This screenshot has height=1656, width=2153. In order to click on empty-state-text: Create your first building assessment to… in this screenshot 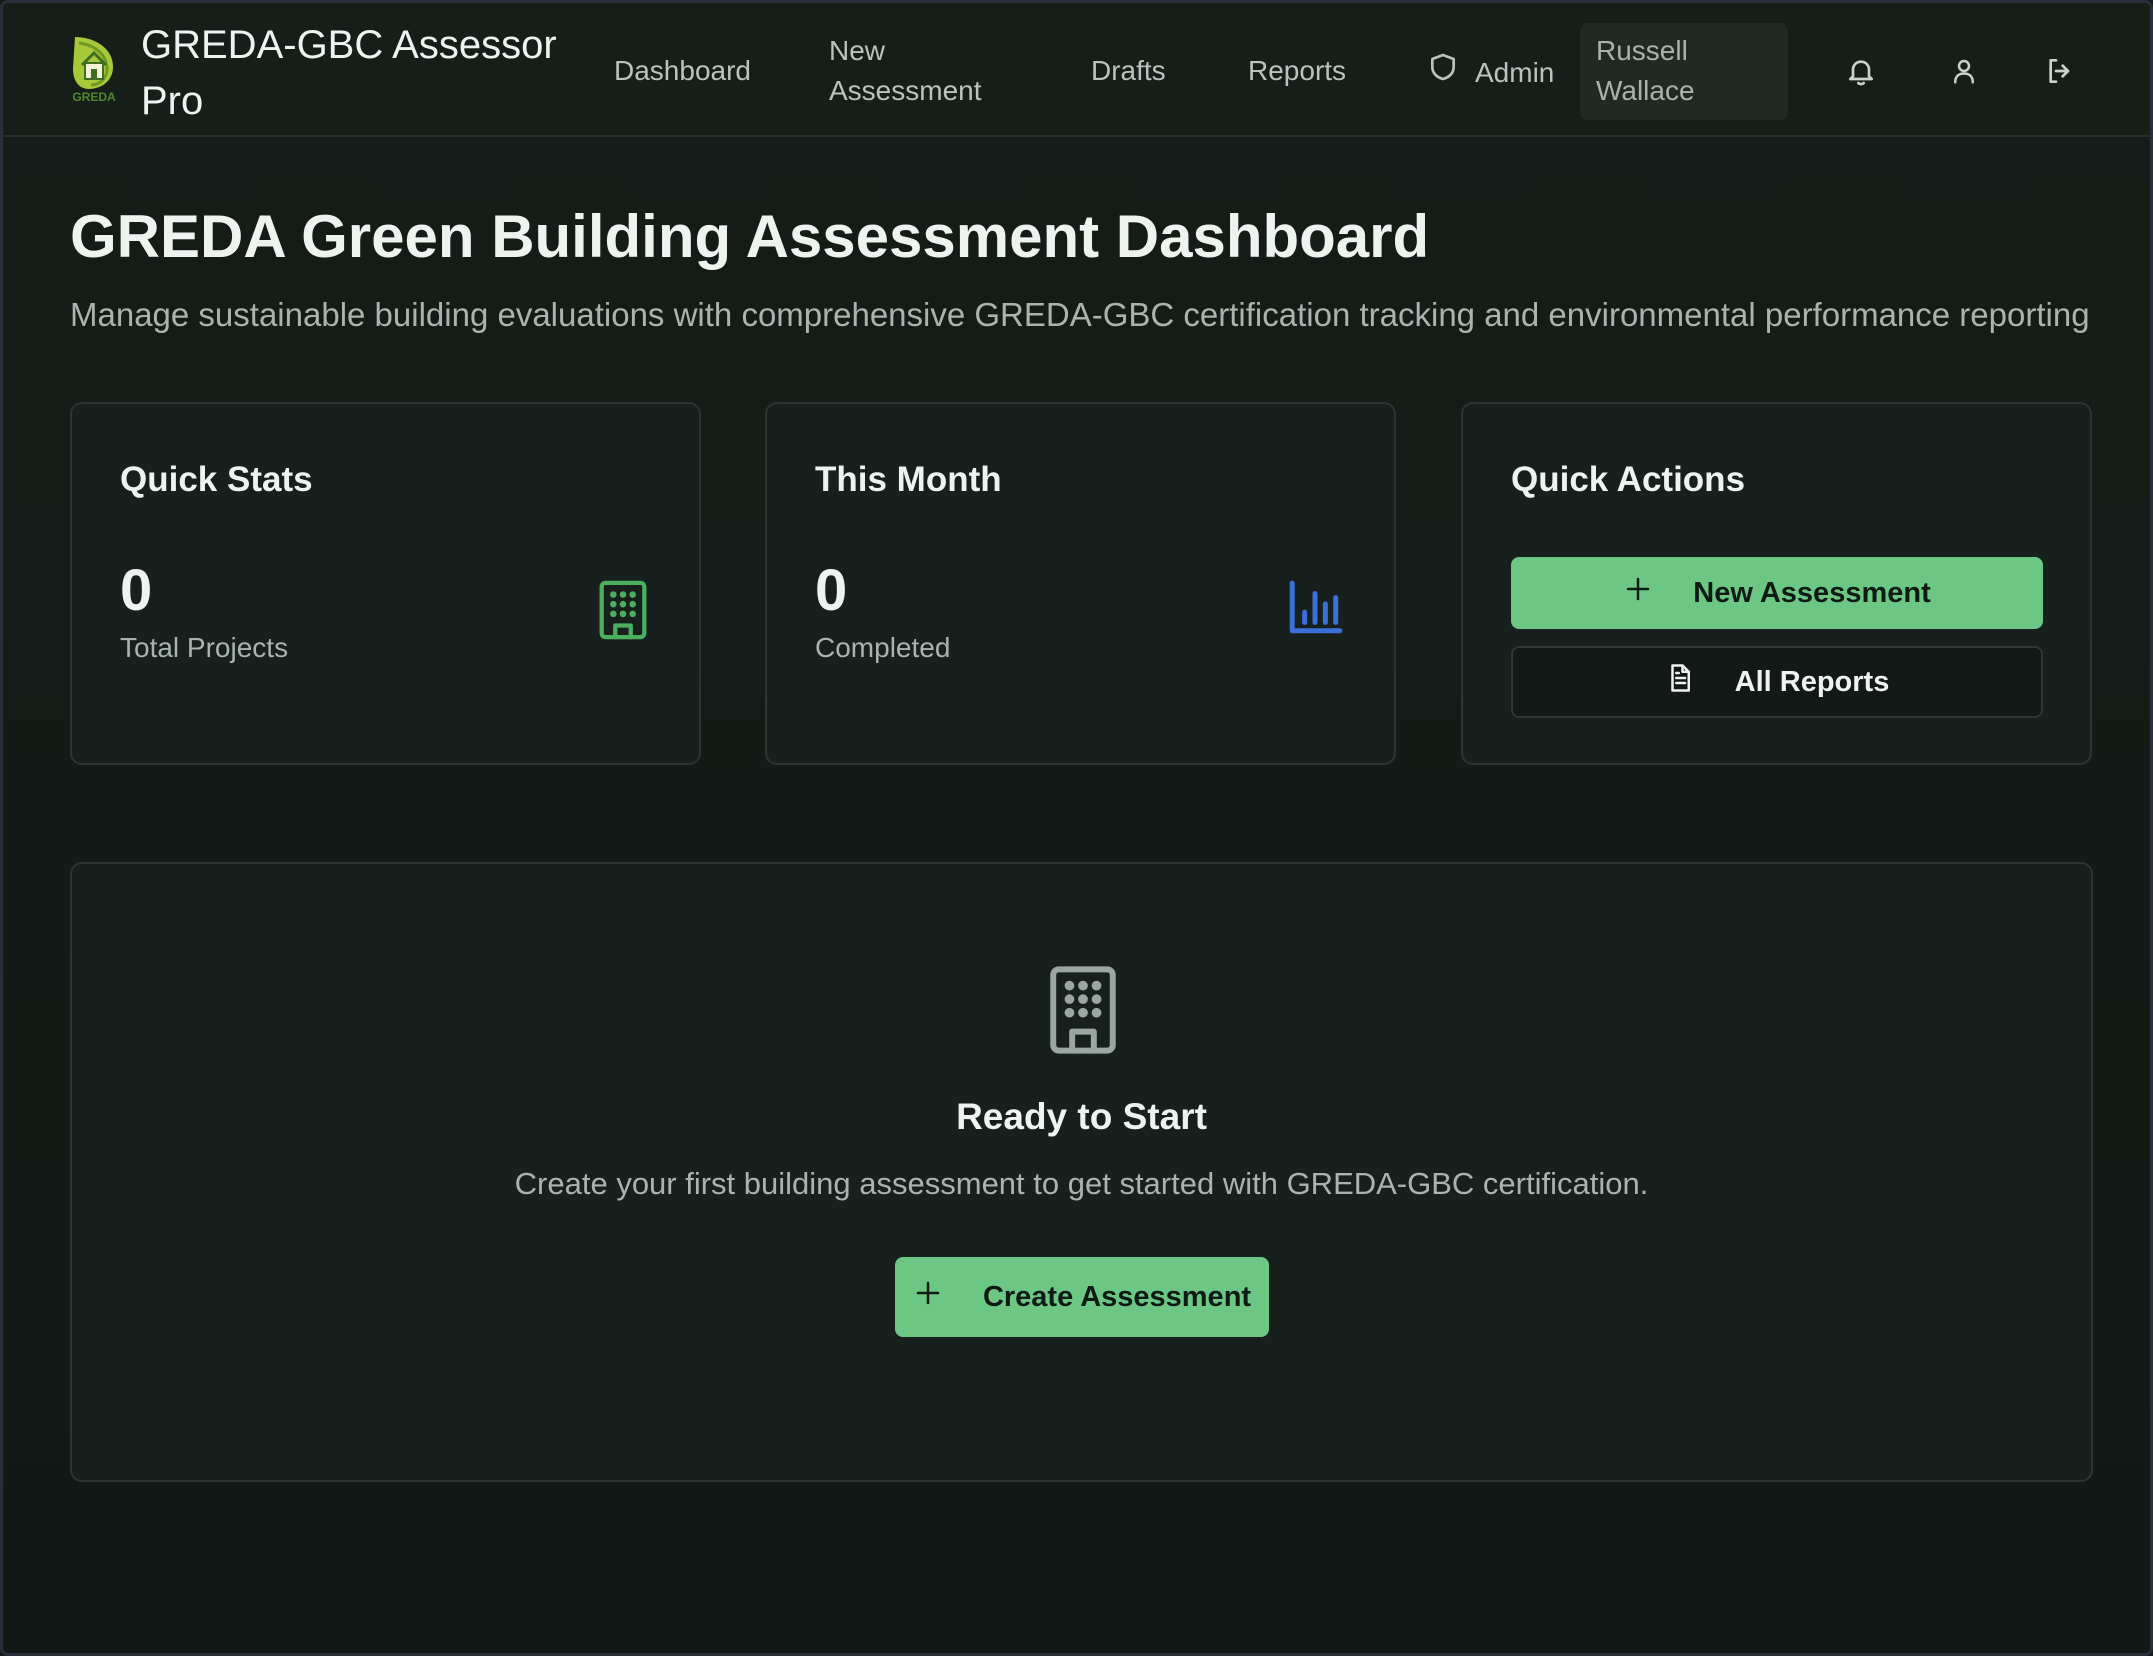, I will do `click(1081, 1183)`.